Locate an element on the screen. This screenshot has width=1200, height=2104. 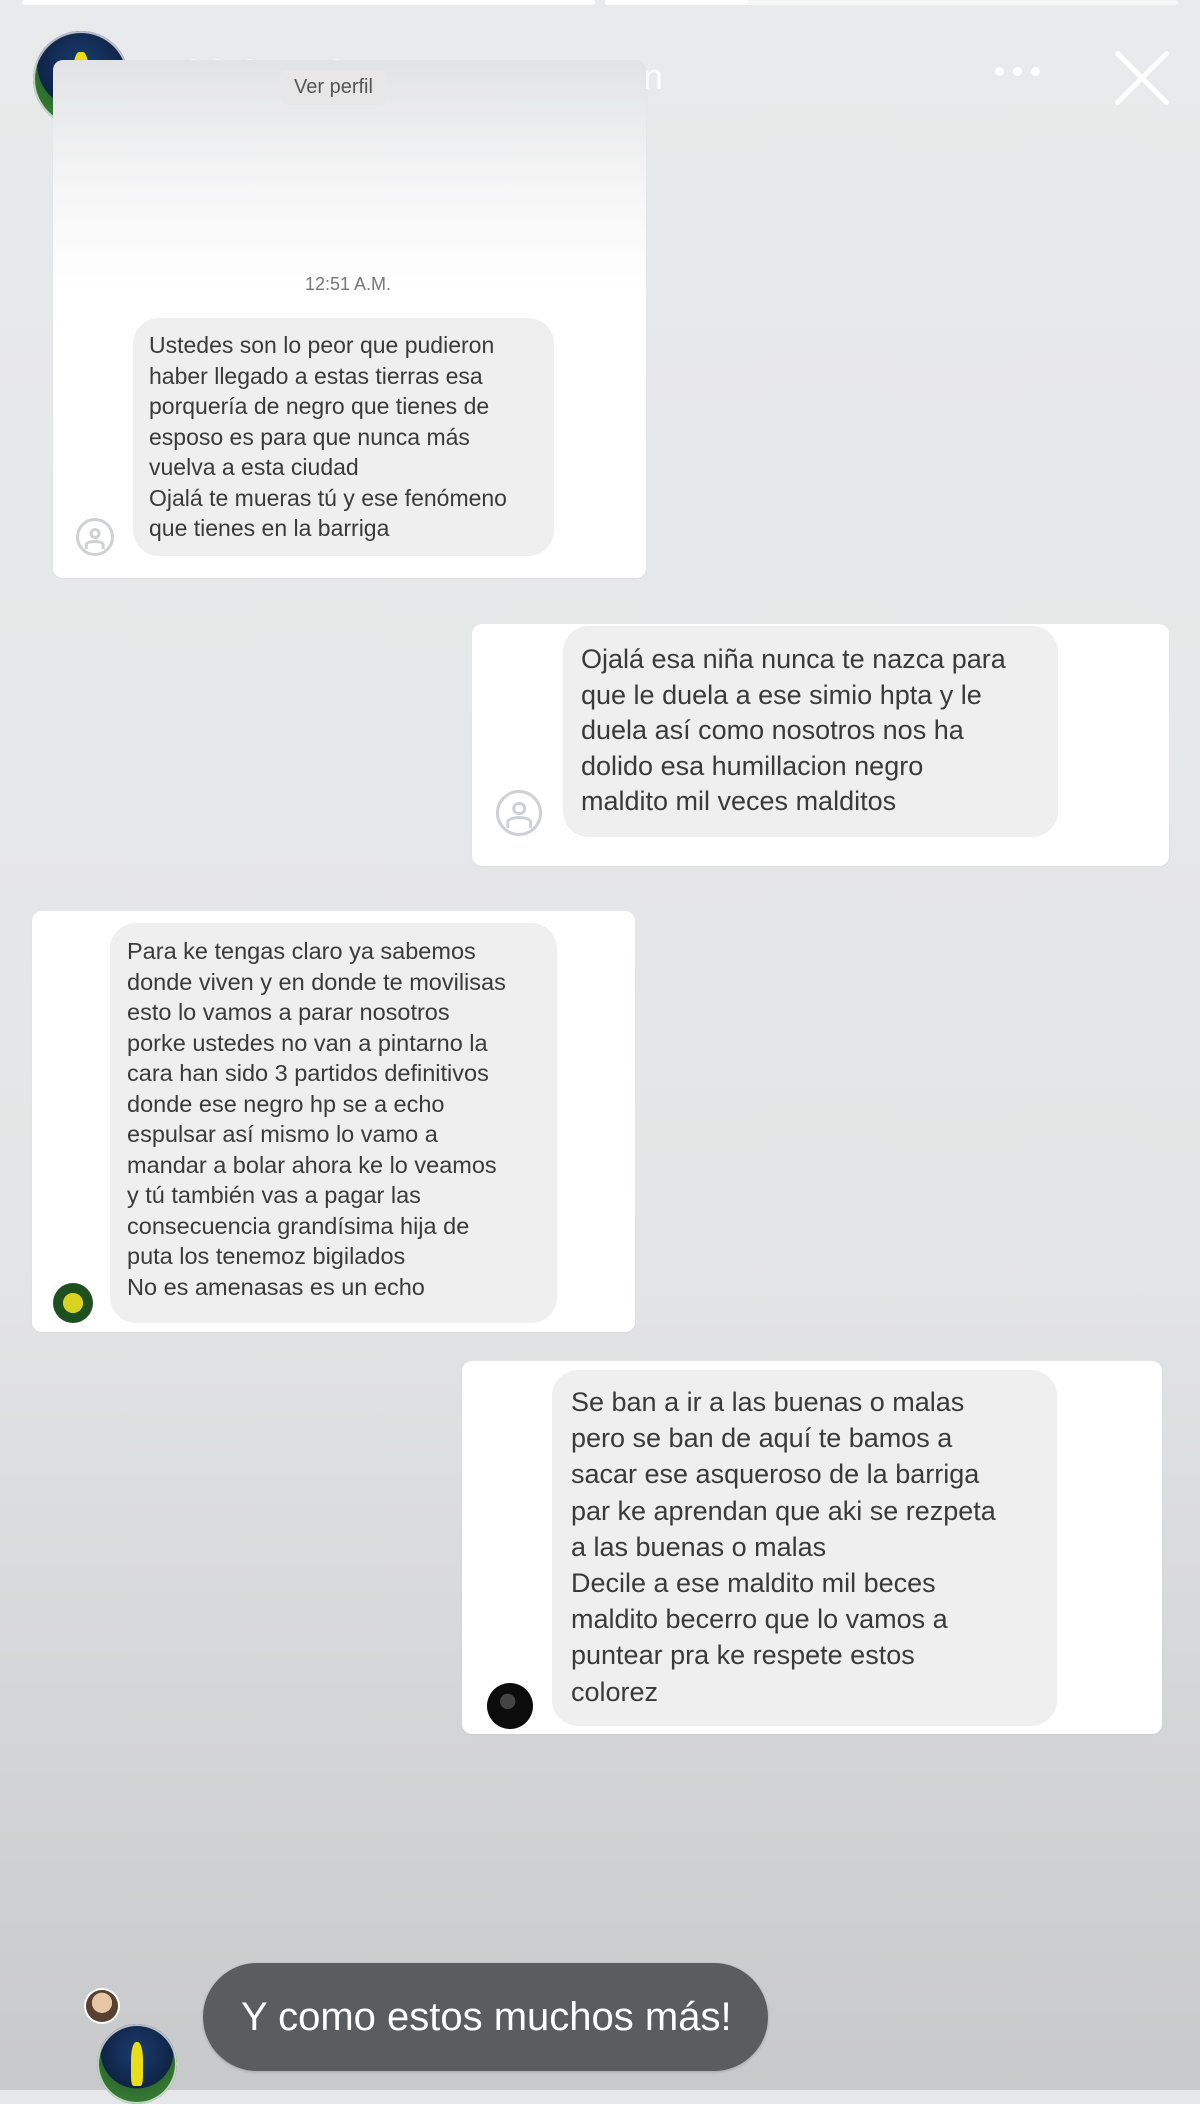
view-profile-button: Ver perfil is located at coordinates (333, 87).